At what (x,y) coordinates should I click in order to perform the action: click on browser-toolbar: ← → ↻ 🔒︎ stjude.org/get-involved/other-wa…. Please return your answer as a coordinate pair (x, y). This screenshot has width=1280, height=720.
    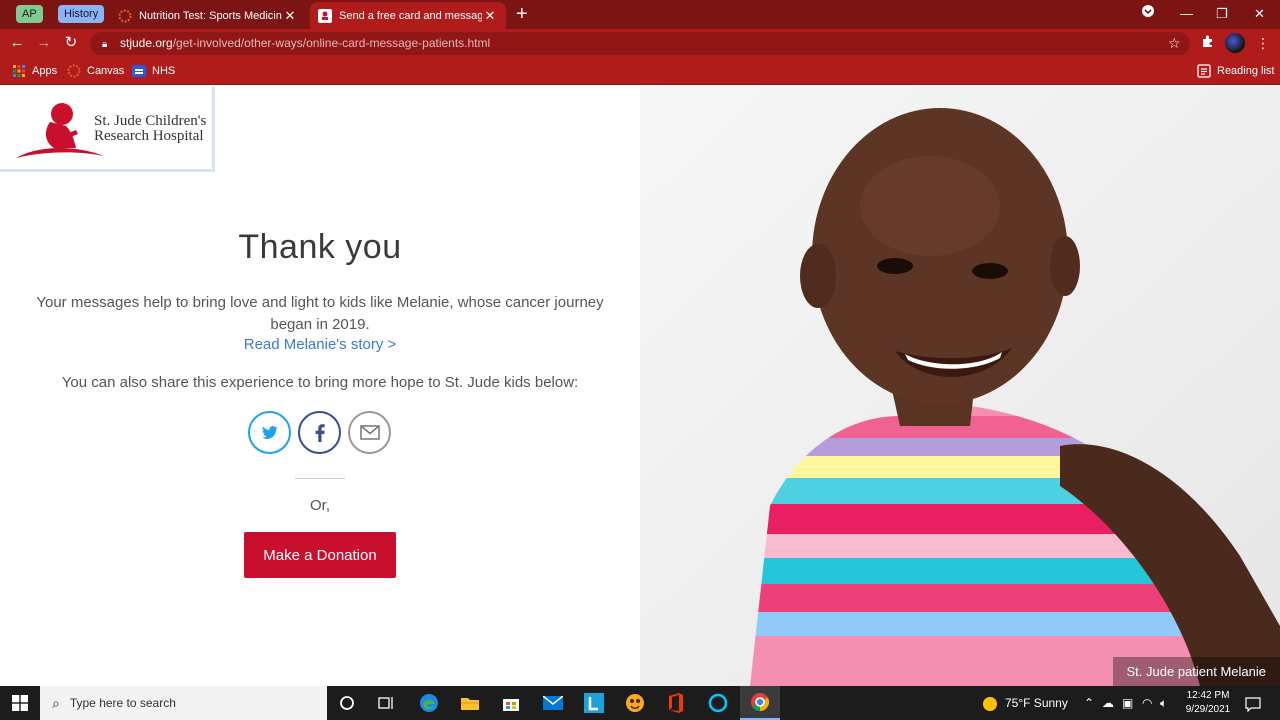
    Looking at the image, I should click on (640, 43).